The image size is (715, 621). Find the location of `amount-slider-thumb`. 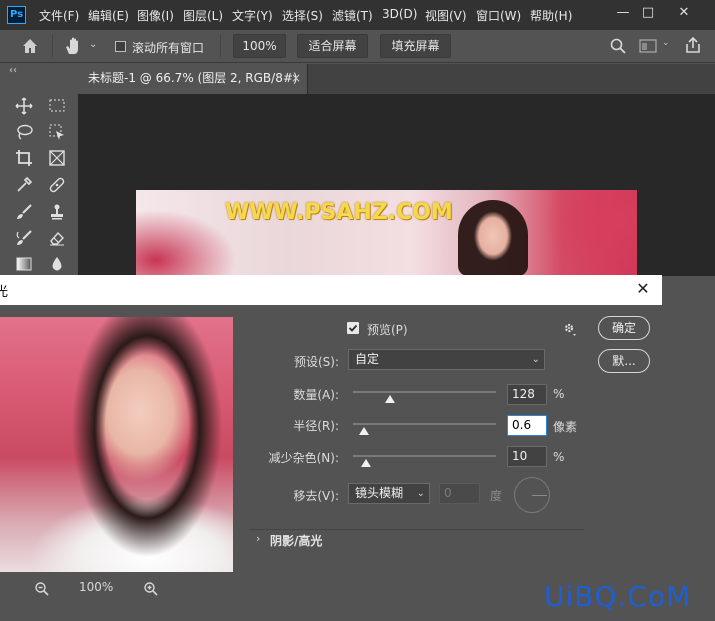

amount-slider-thumb is located at coordinates (390, 399).